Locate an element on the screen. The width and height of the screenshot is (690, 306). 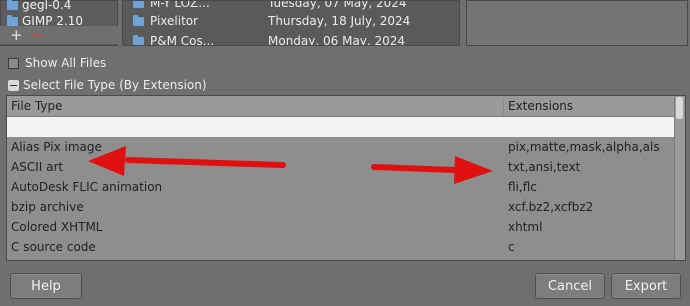
place-item: gegl-0.4 is located at coordinates (39, 6).